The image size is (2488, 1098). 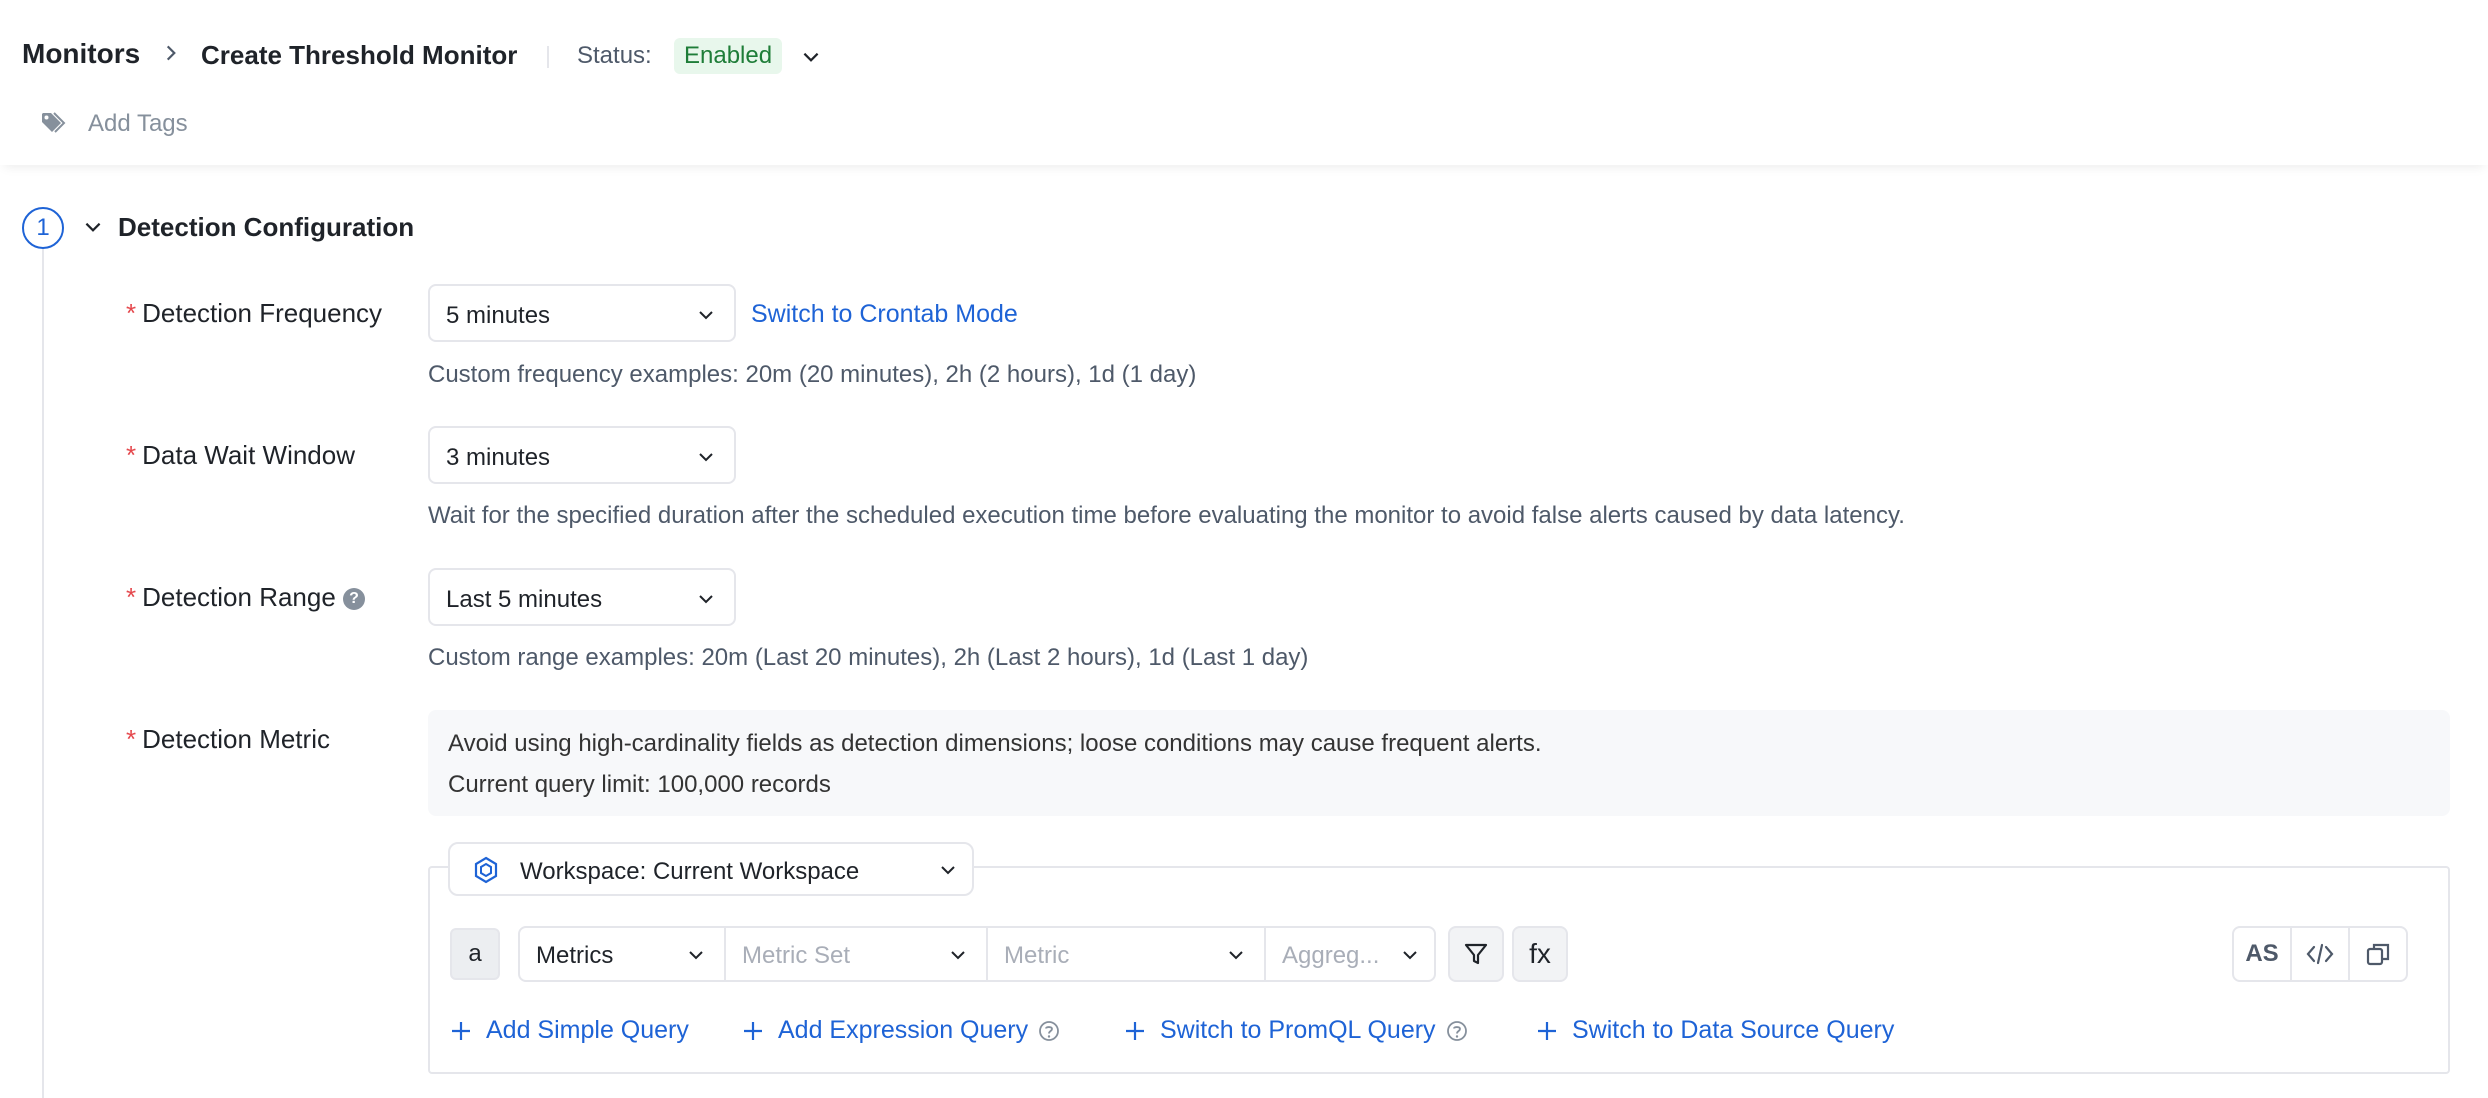 What do you see at coordinates (1715, 1030) in the screenshot?
I see `switch-datasource-query-link: Switch to Data Source Query` at bounding box center [1715, 1030].